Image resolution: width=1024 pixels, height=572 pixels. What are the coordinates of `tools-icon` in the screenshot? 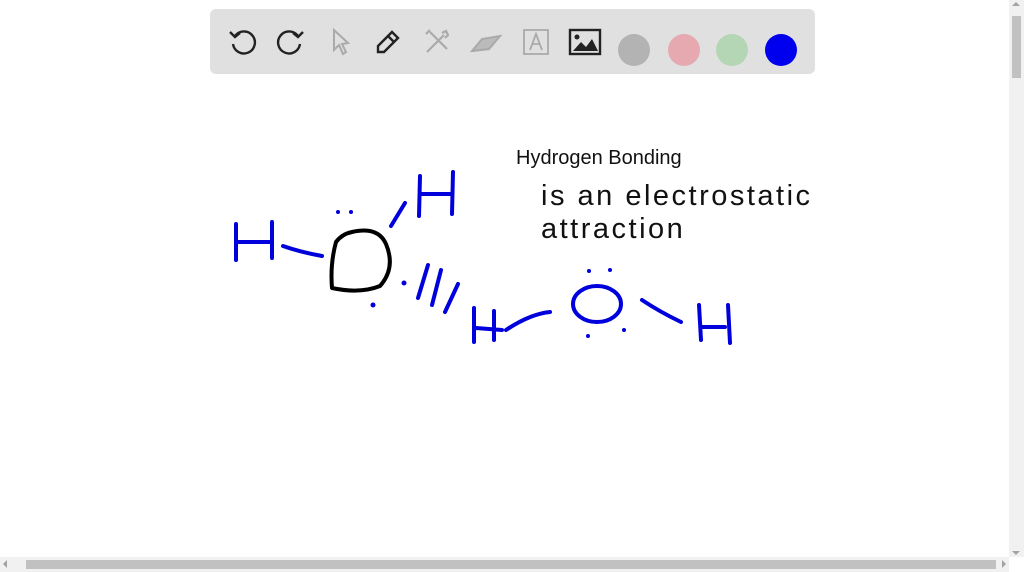 It's located at (437, 41).